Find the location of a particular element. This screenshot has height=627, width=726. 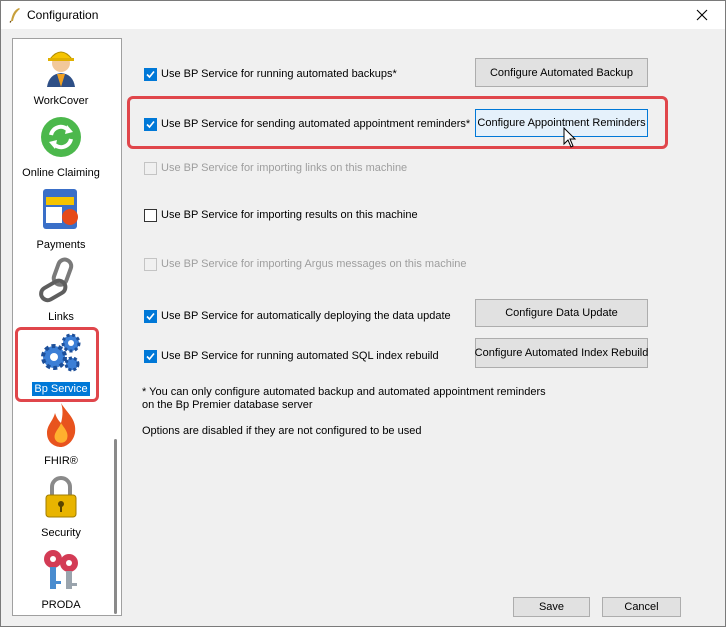

cancel-button: Cancel is located at coordinates (641, 607).